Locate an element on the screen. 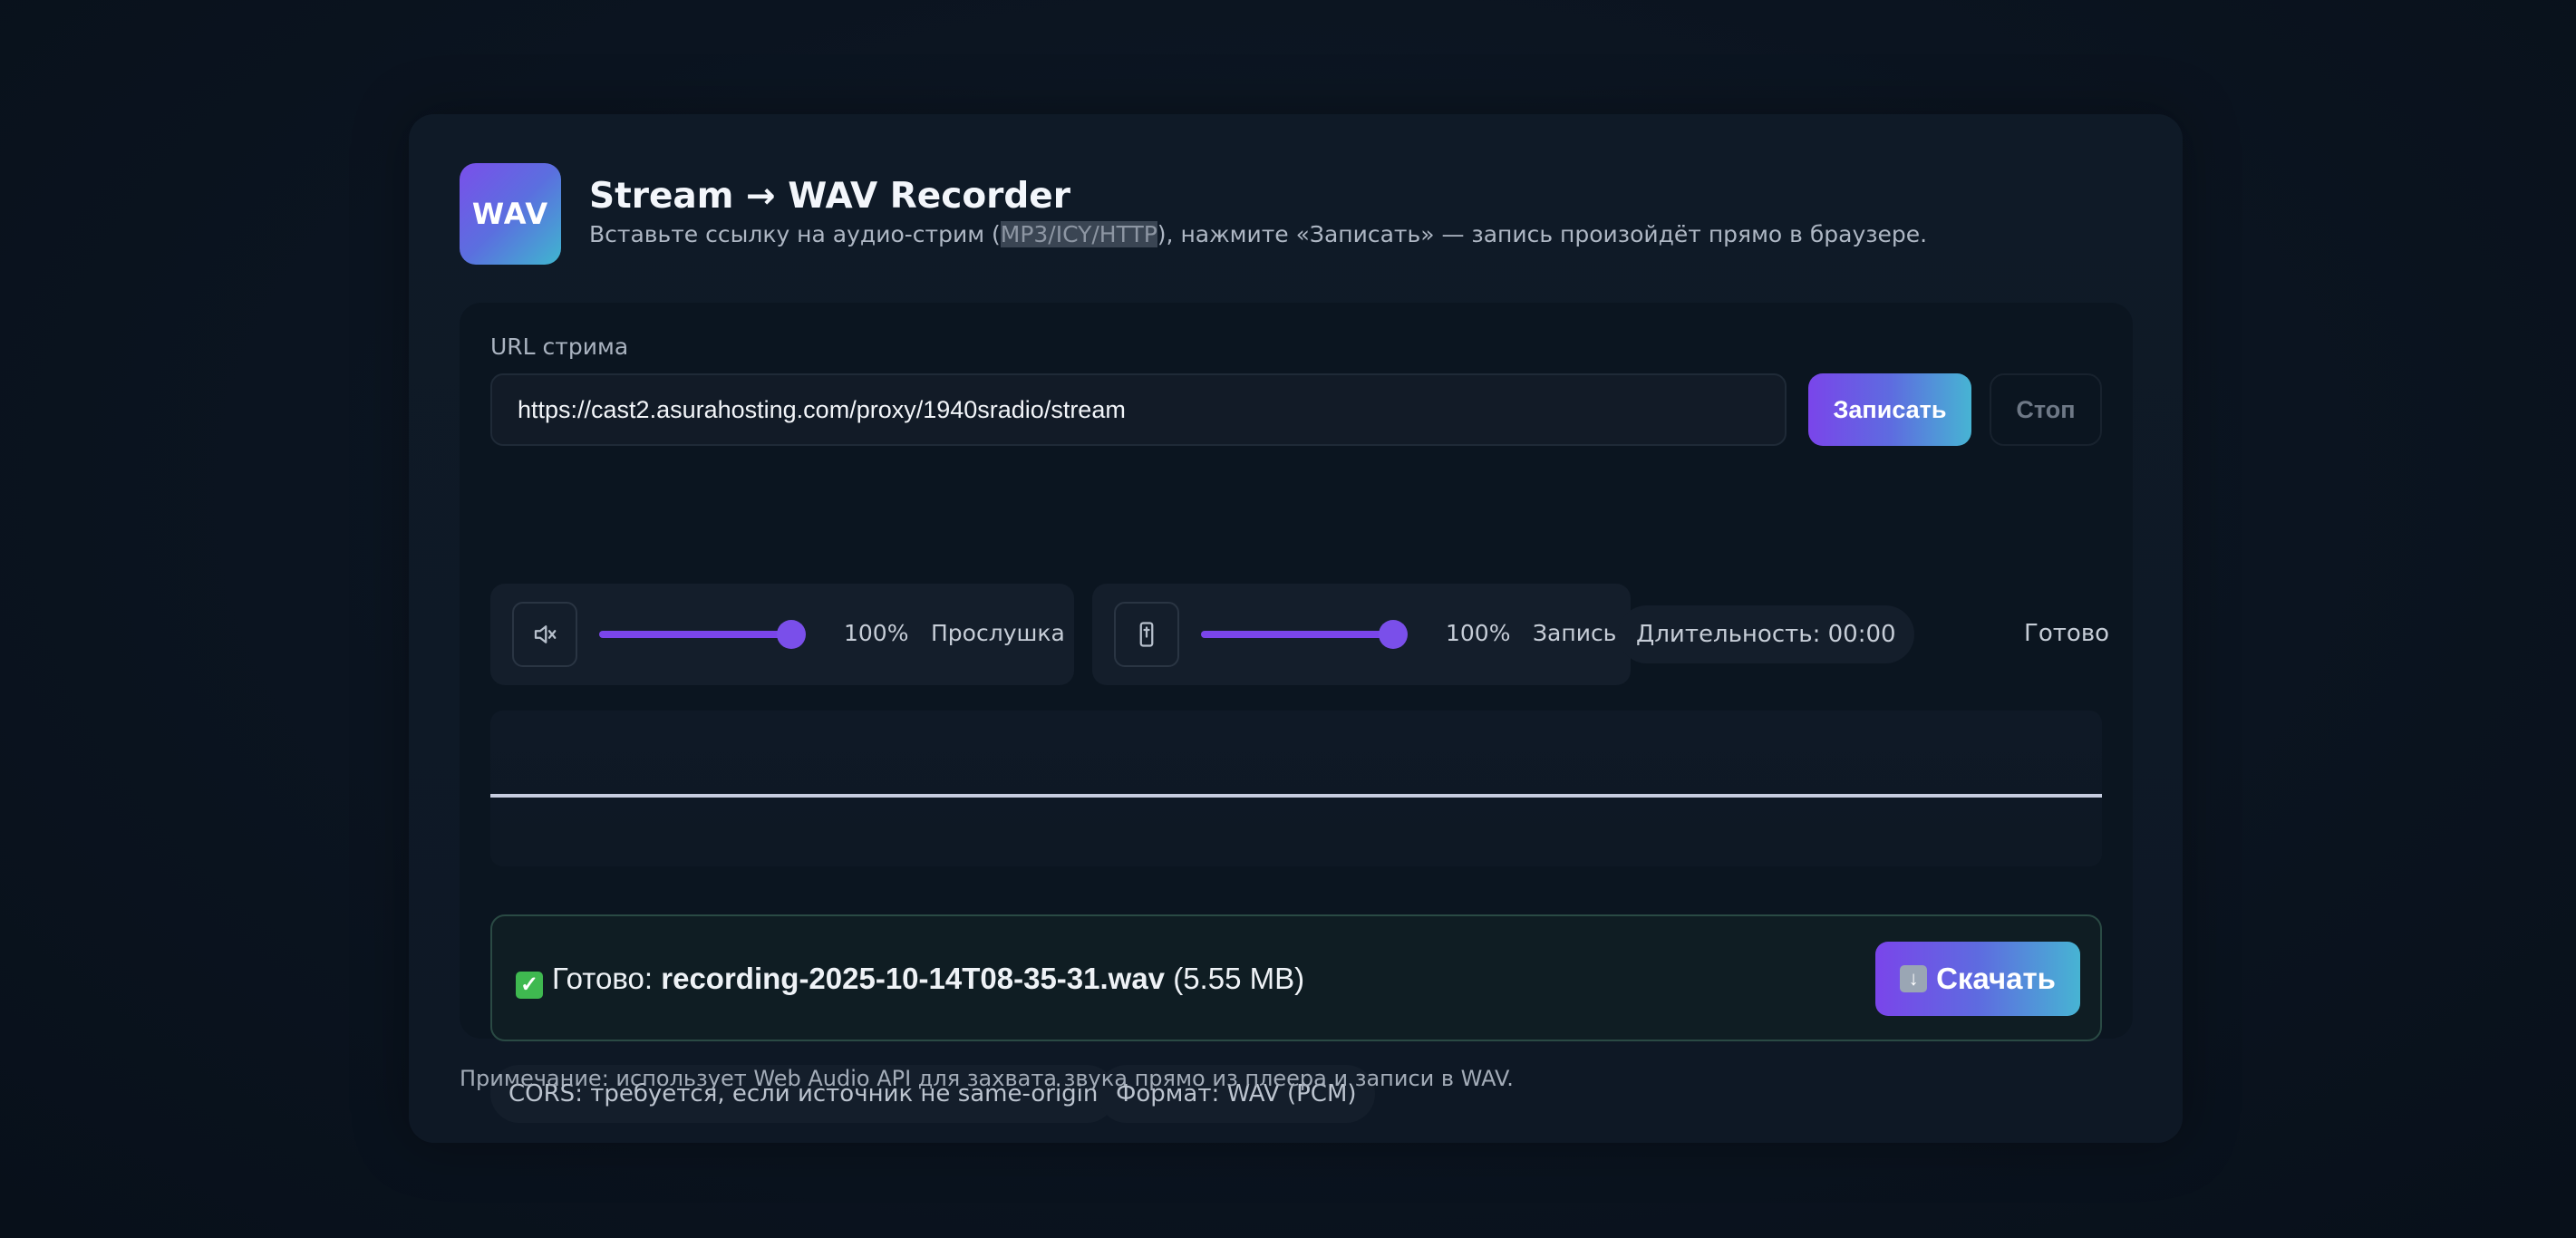 Image resolution: width=2576 pixels, height=1238 pixels. waveform-display is located at coordinates (1296, 789).